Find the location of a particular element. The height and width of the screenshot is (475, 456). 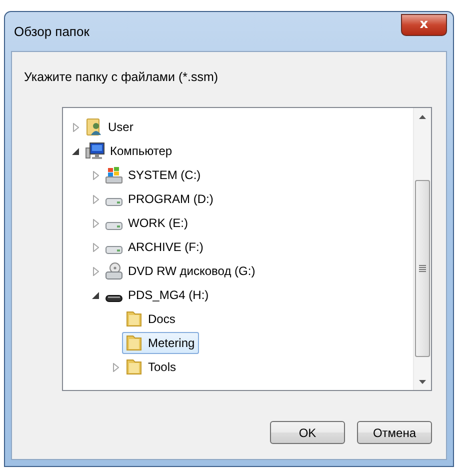

scroll-down-icon is located at coordinates (422, 382).